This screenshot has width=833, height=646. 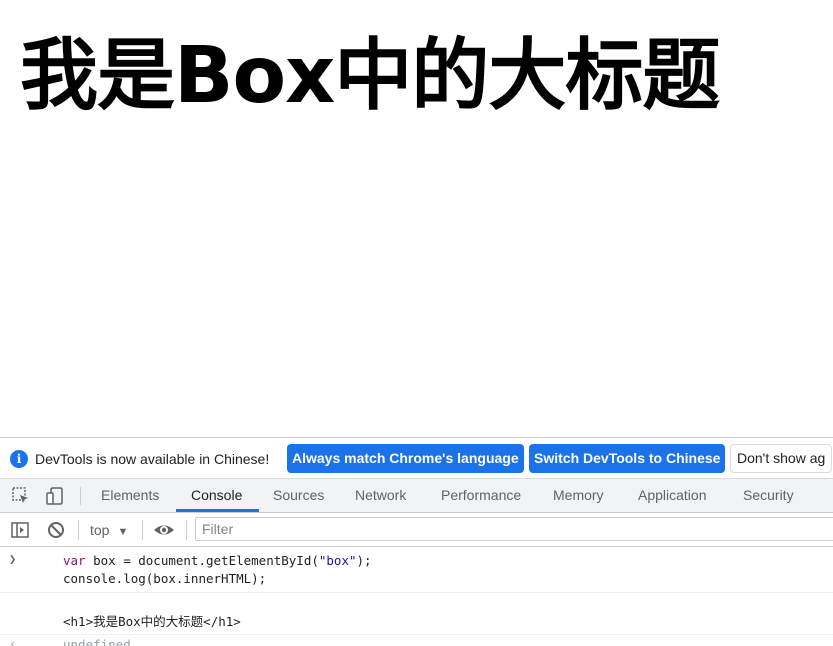 What do you see at coordinates (216, 495) in the screenshot?
I see `tab-console: Console` at bounding box center [216, 495].